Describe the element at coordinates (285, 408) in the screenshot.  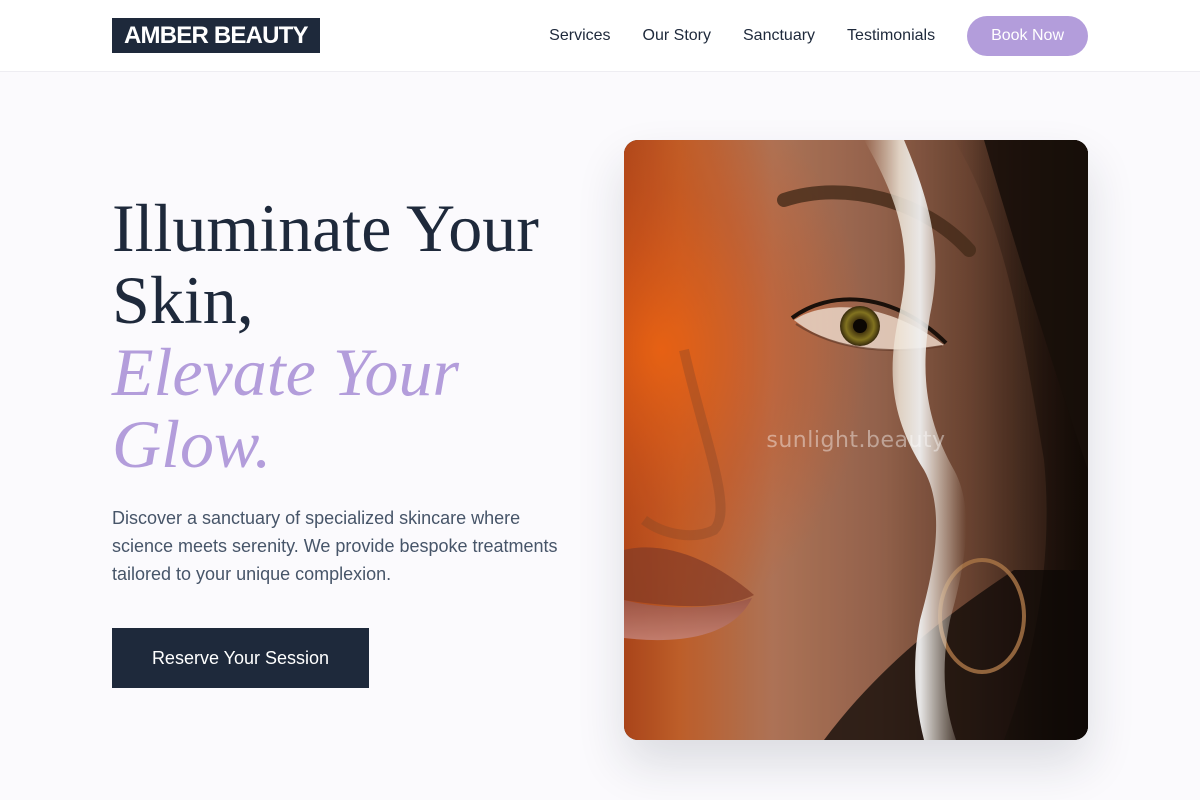
I see `hero-title-accent: Elevate Your Glow.` at that location.